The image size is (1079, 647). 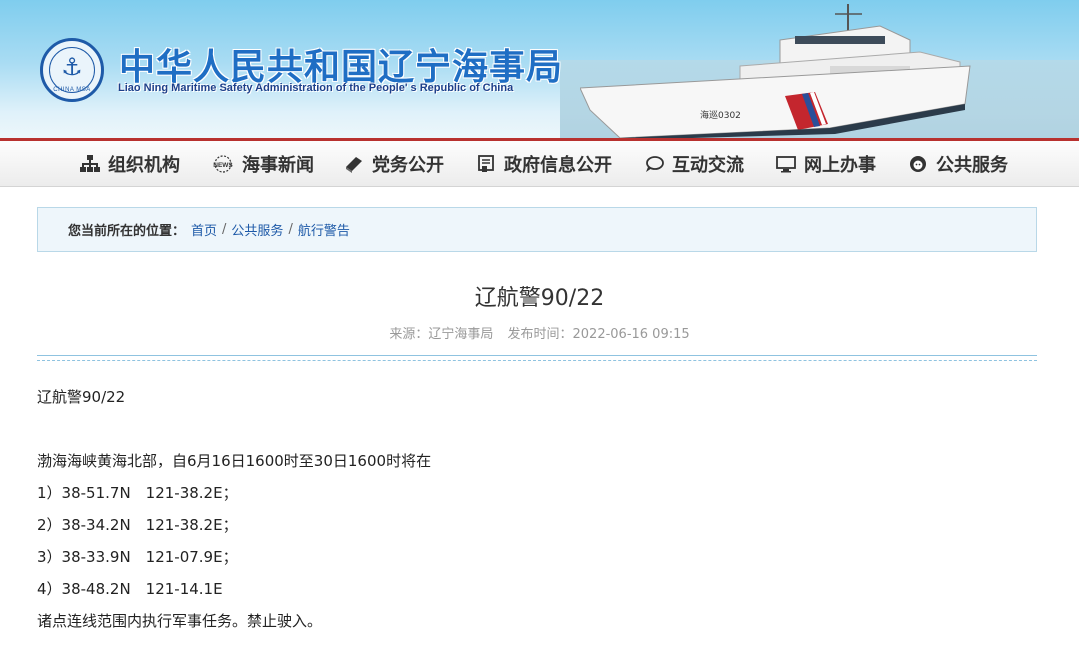 I want to click on nav-label: 互动交流, so click(x=708, y=165).